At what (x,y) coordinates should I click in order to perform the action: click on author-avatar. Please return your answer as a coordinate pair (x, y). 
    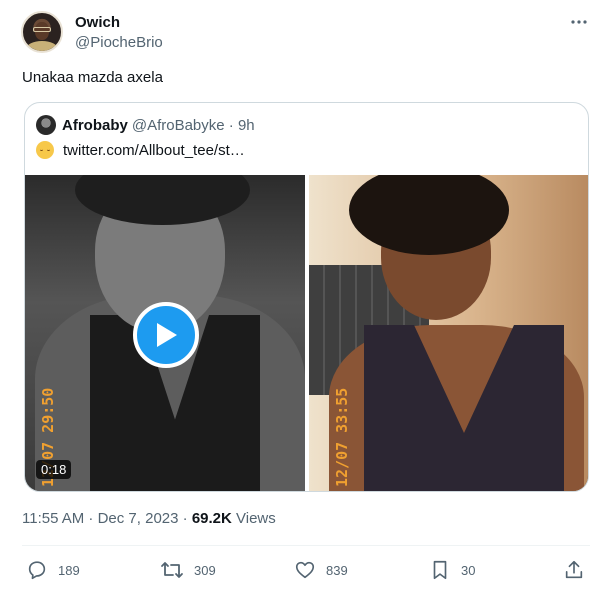
    Looking at the image, I should click on (42, 32).